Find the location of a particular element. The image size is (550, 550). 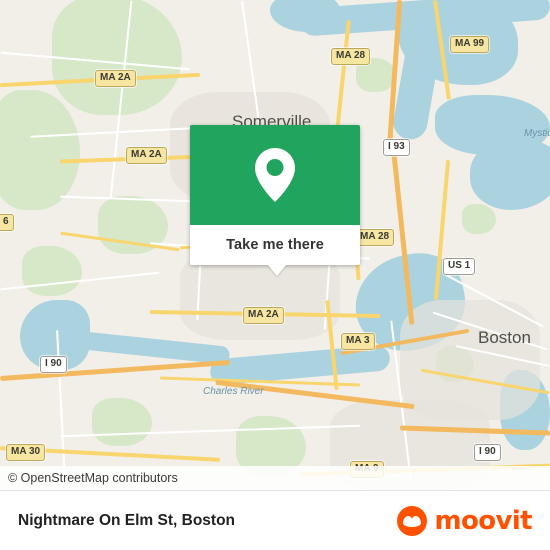

route-shield-i93: I 93 is located at coordinates (396, 147).